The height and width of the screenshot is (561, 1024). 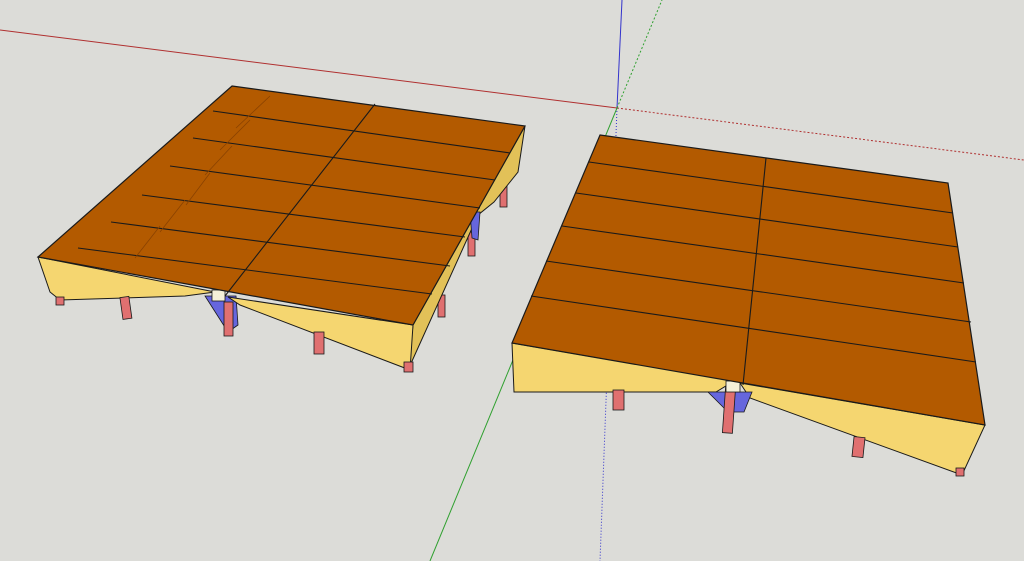 I want to click on blue-axis, so click(x=619, y=54).